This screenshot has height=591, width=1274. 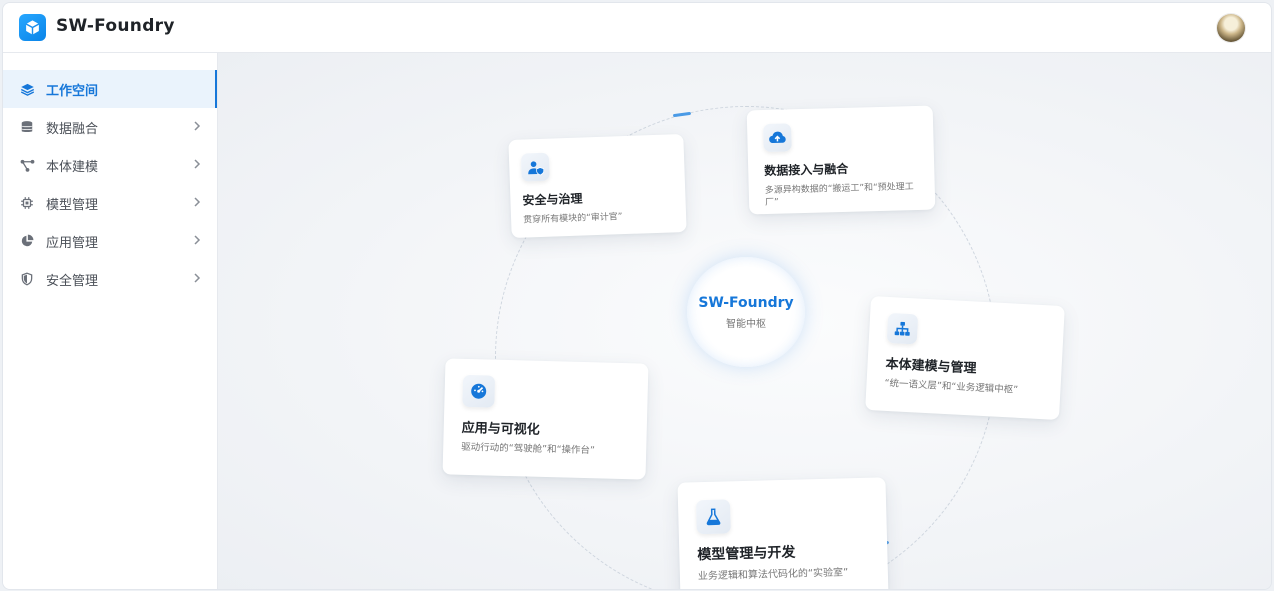 I want to click on user-shield-icon, so click(x=535, y=167).